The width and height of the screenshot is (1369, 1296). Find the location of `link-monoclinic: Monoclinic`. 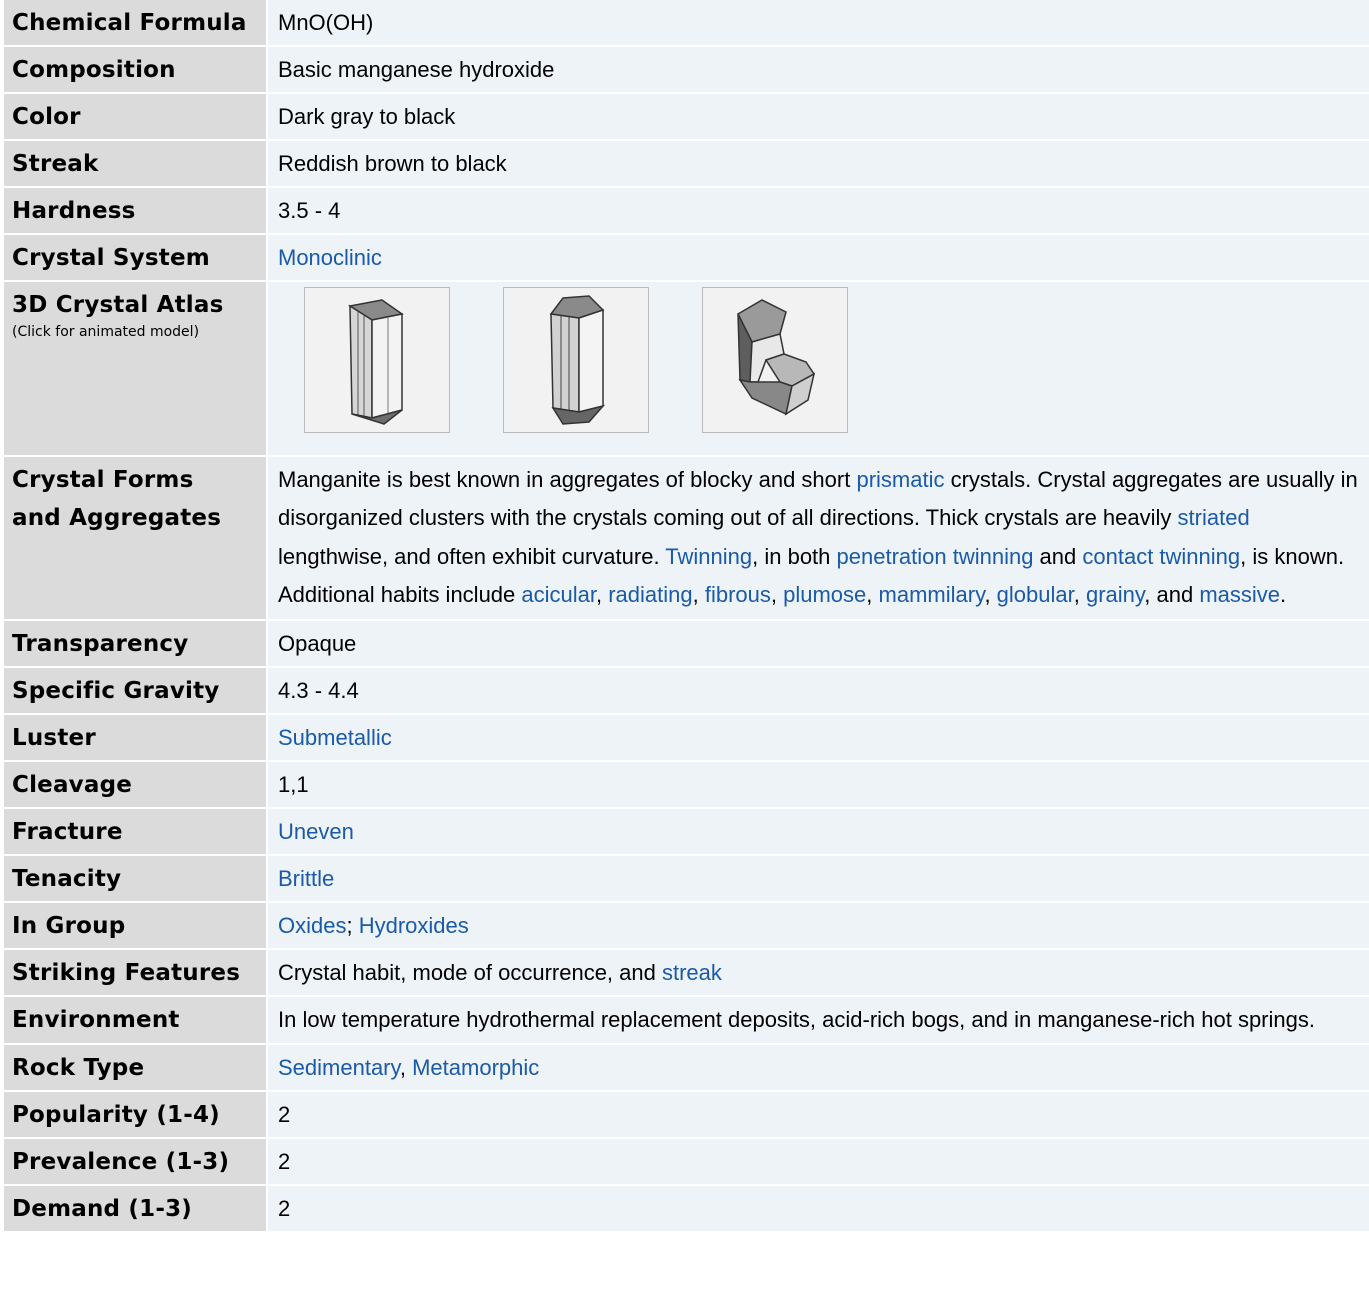

link-monoclinic: Monoclinic is located at coordinates (330, 257).